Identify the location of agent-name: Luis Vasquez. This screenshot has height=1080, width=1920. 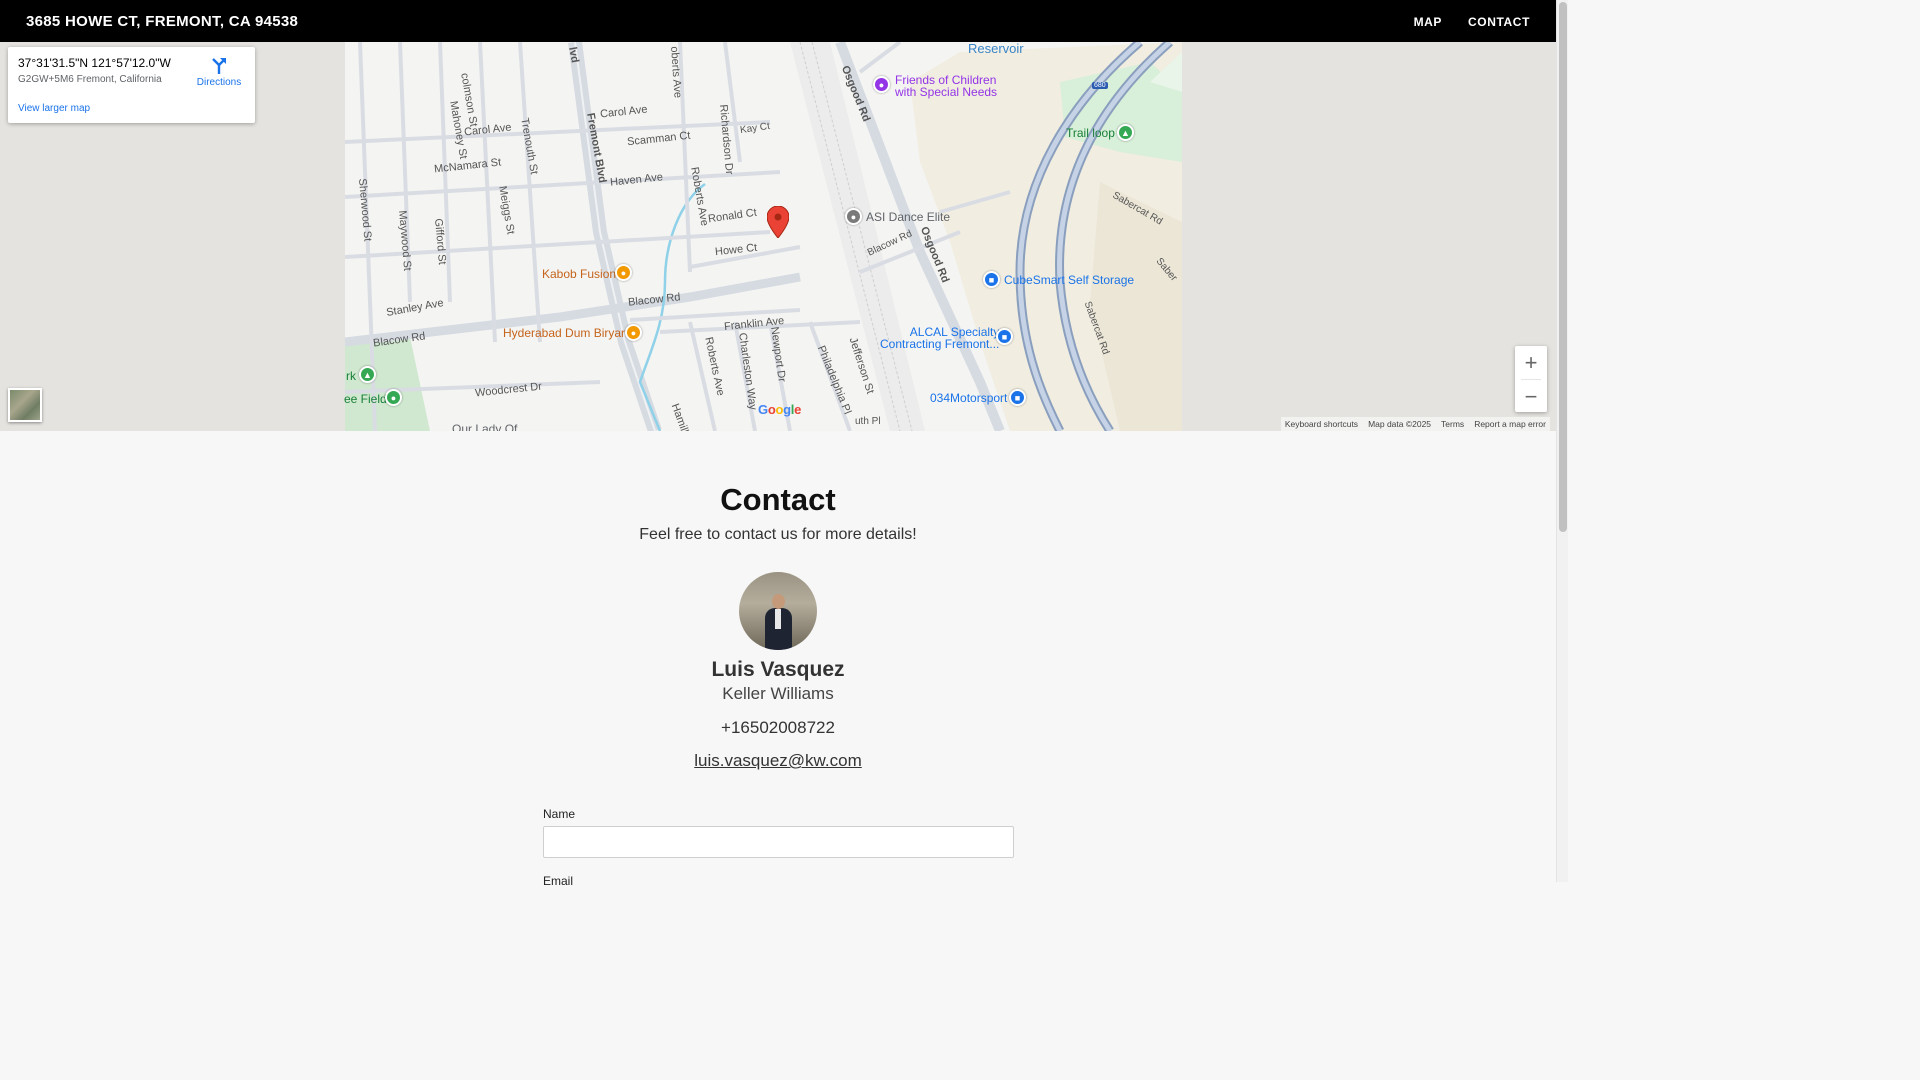
(778, 669).